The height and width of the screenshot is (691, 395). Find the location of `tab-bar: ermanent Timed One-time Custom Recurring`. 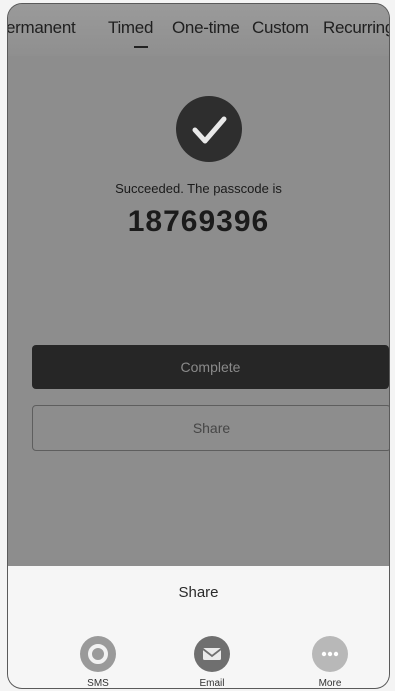

tab-bar: ermanent Timed One-time Custom Recurring is located at coordinates (198, 30).